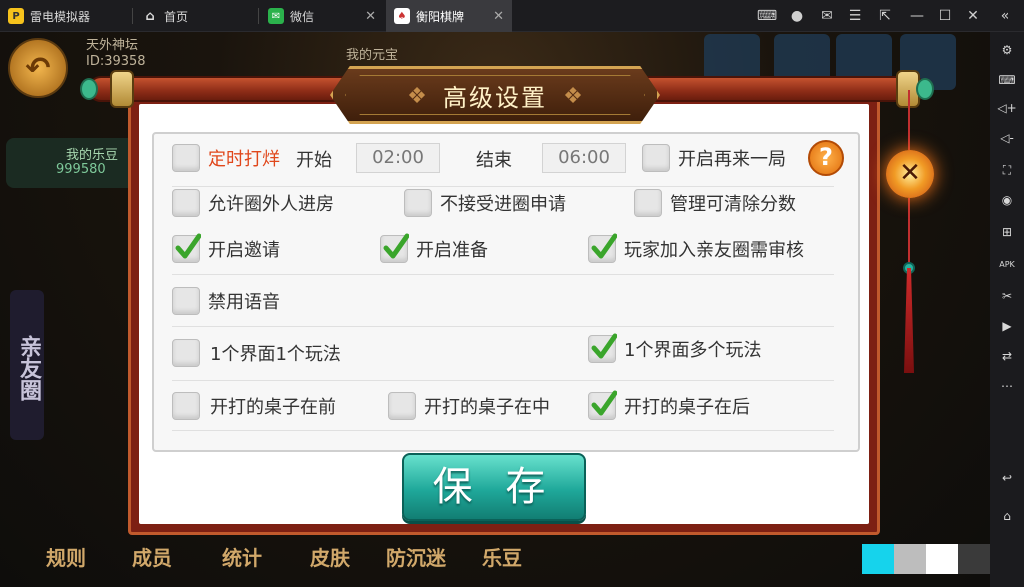 The width and height of the screenshot is (1024, 587). I want to click on admin-clear-score-option: 管理可清除分数, so click(715, 203).